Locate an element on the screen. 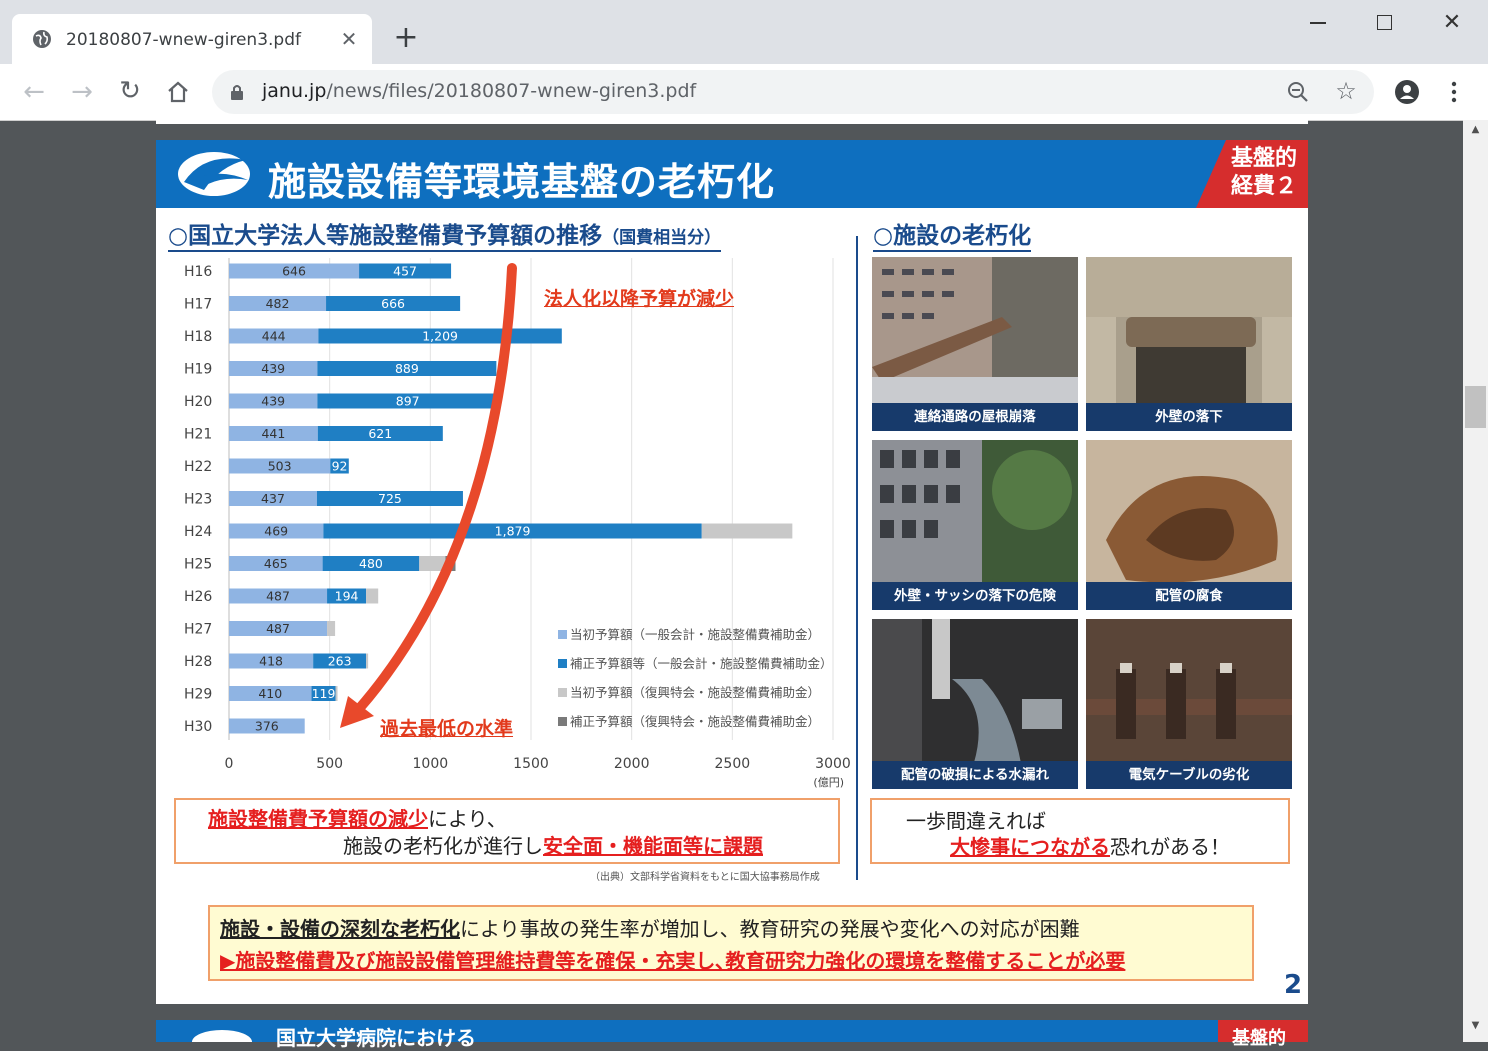  badge-line2: 経費２ is located at coordinates (1263, 186).